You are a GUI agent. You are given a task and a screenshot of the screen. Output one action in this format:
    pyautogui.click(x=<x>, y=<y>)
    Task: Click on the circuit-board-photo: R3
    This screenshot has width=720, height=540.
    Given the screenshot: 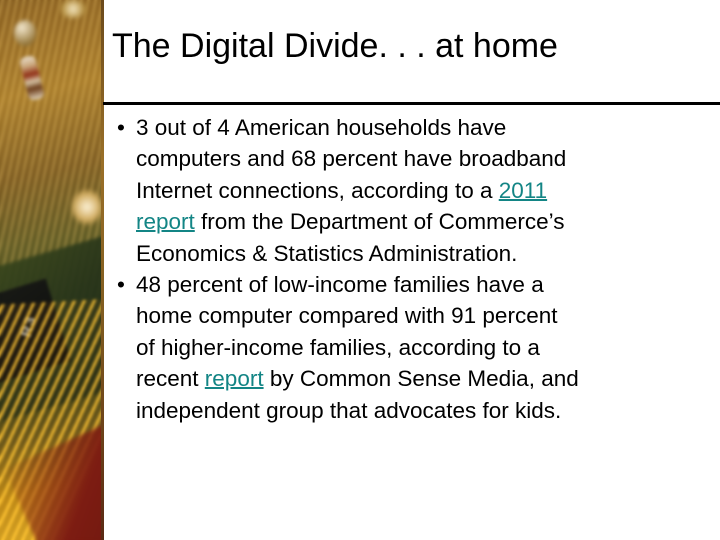 What is the action you would take?
    pyautogui.click(x=52, y=270)
    